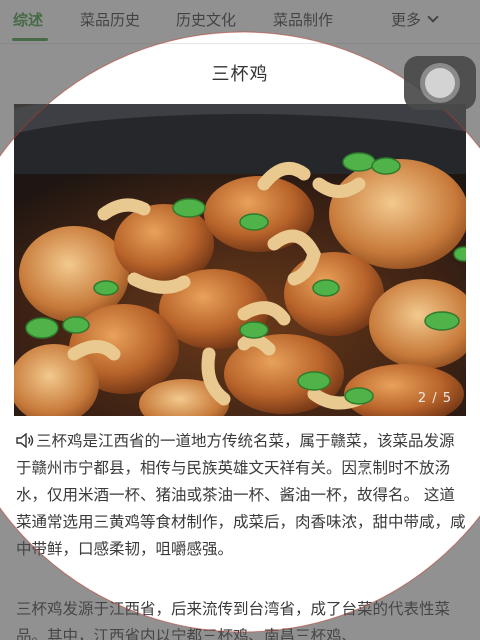  What do you see at coordinates (206, 20) in the screenshot?
I see `tab-history-culture: 历史文化` at bounding box center [206, 20].